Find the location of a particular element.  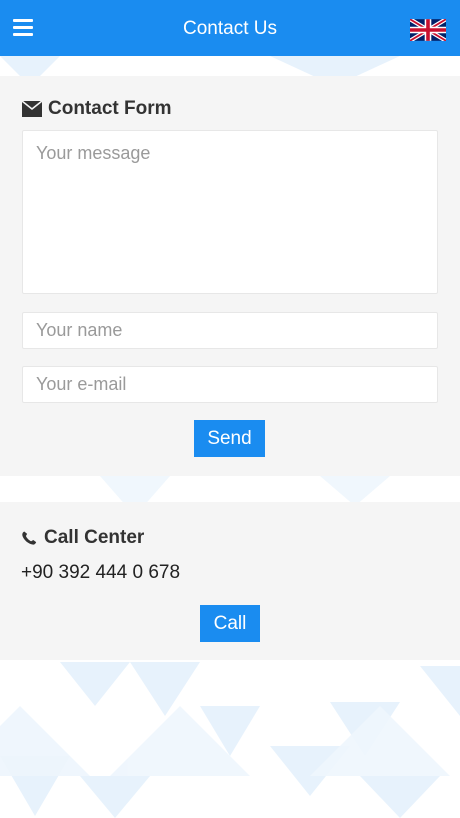

send-button: Send is located at coordinates (229, 438).